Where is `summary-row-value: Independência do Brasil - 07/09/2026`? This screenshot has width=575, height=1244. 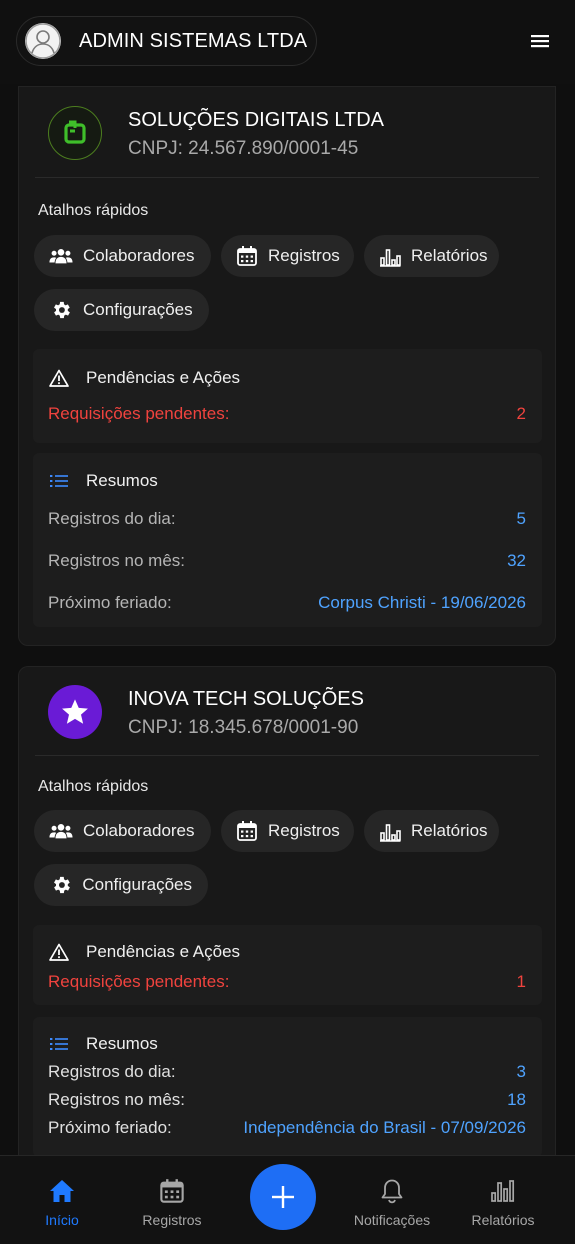 summary-row-value: Independência do Brasil - 07/09/2026 is located at coordinates (384, 1127).